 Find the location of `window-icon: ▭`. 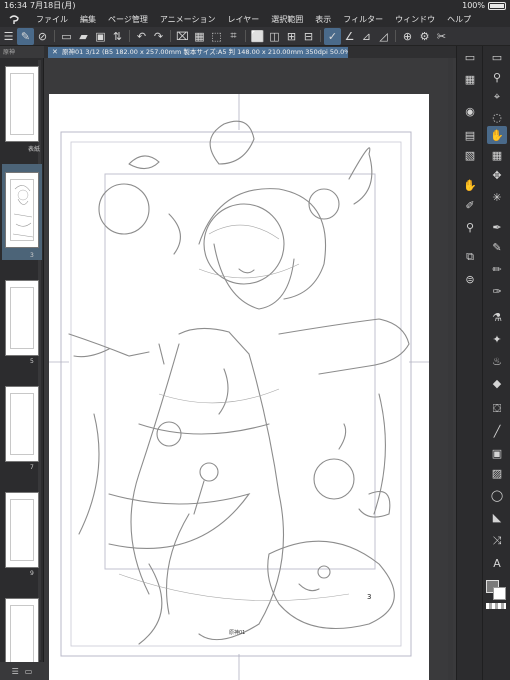

window-icon: ▭ is located at coordinates (497, 57).